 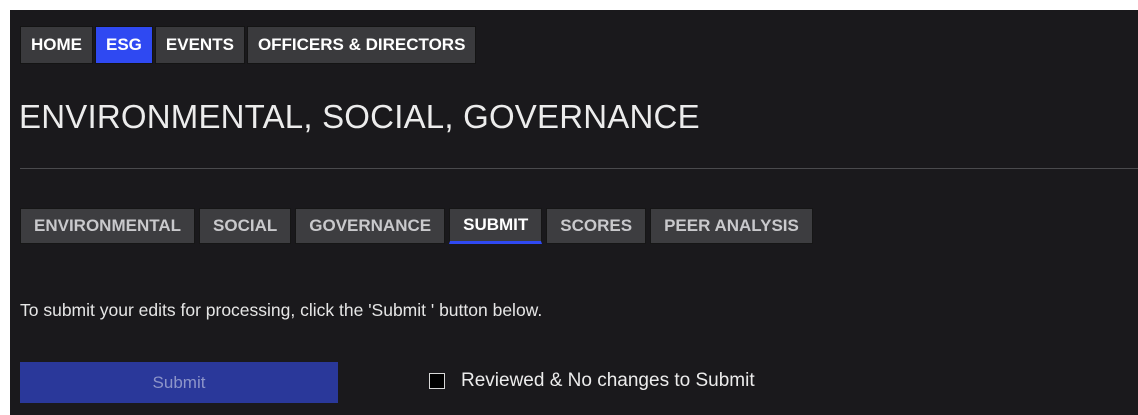 I want to click on tab-peer-analysis: PEER ANALYSIS, so click(x=731, y=226).